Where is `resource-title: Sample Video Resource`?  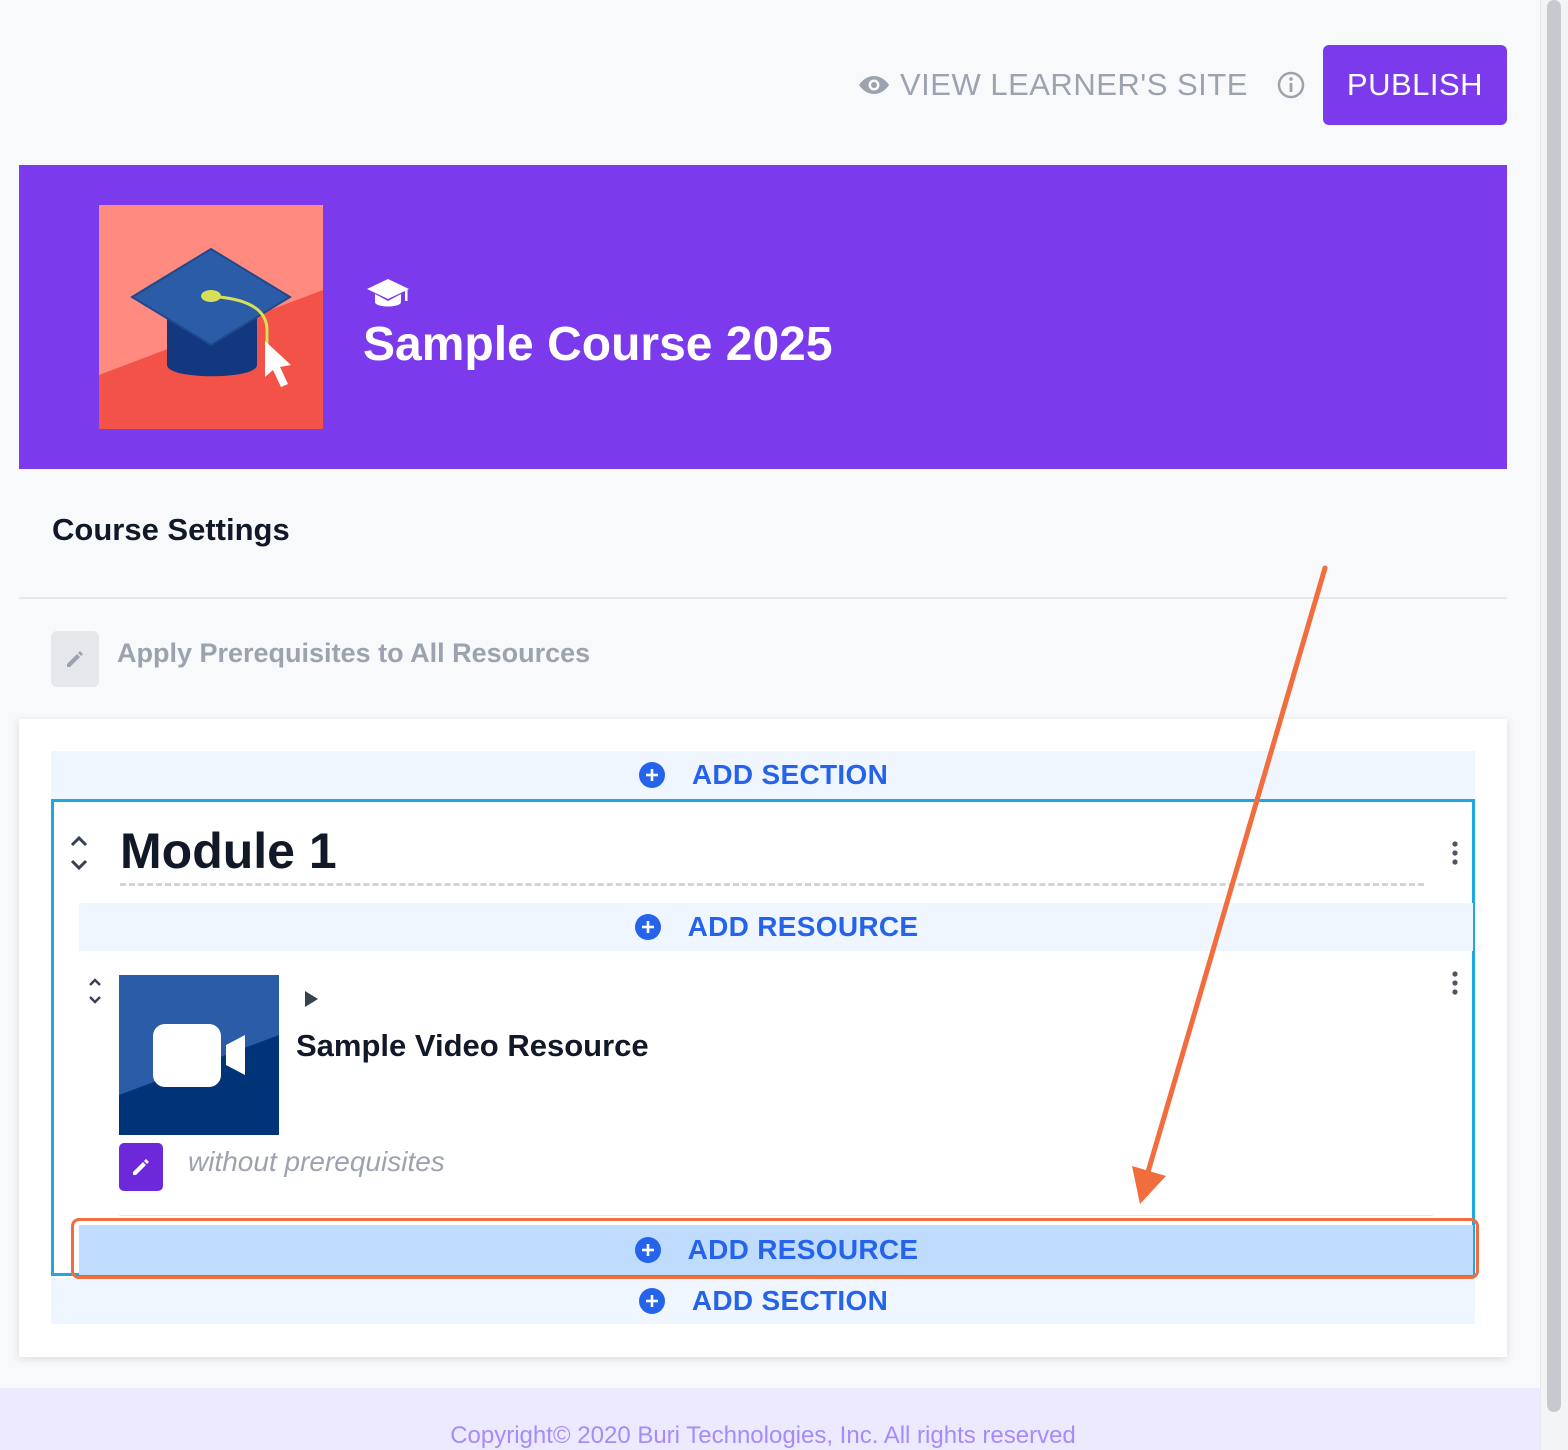 resource-title: Sample Video Resource is located at coordinates (472, 1046).